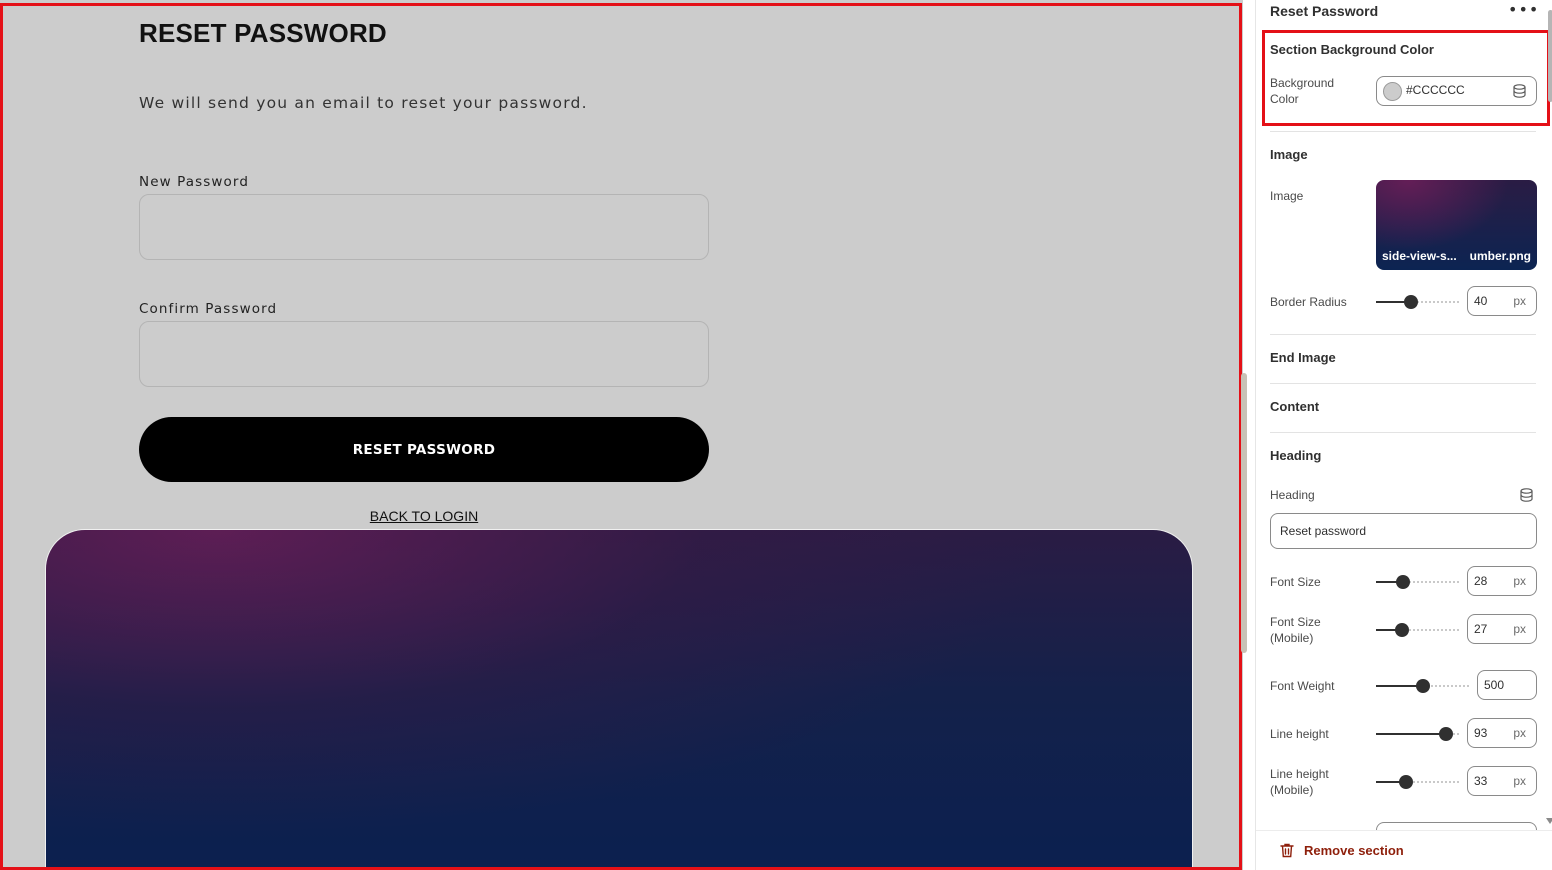  I want to click on font-size-unit: px, so click(1519, 581).